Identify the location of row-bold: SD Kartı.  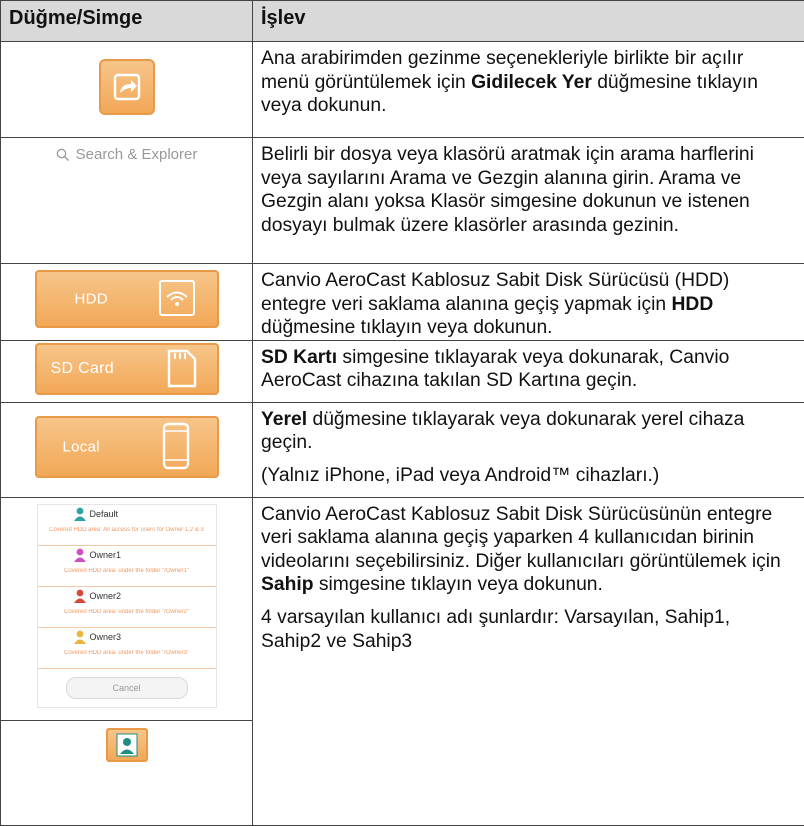
(299, 357).